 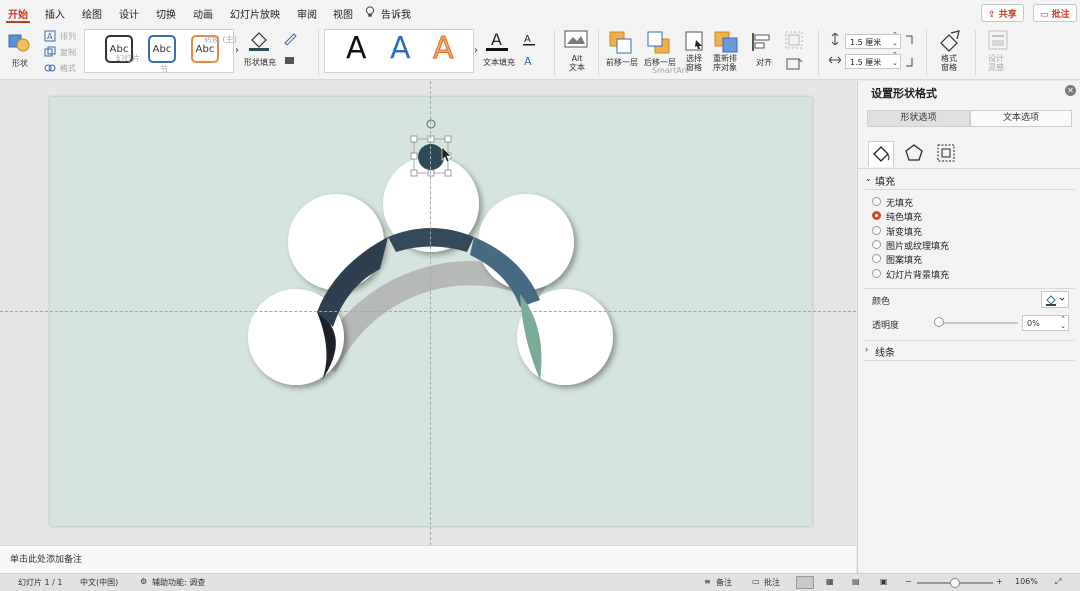 What do you see at coordinates (794, 40) in the screenshot?
I see `group-icon` at bounding box center [794, 40].